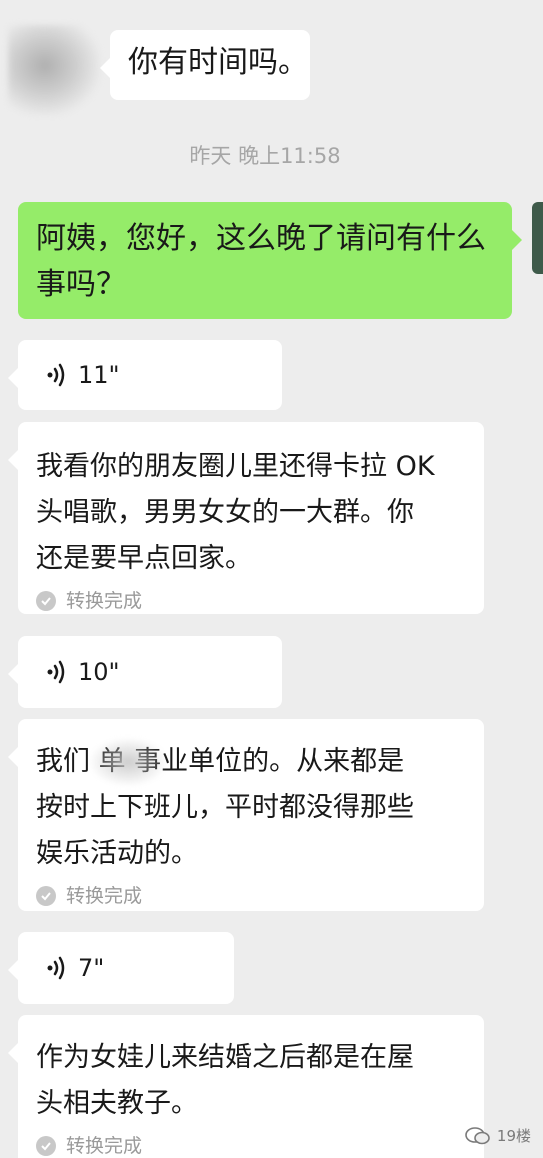 The height and width of the screenshot is (1158, 543). Describe the element at coordinates (117, 853) in the screenshot. I see `transcript-line: 娱乐活动的。` at that location.